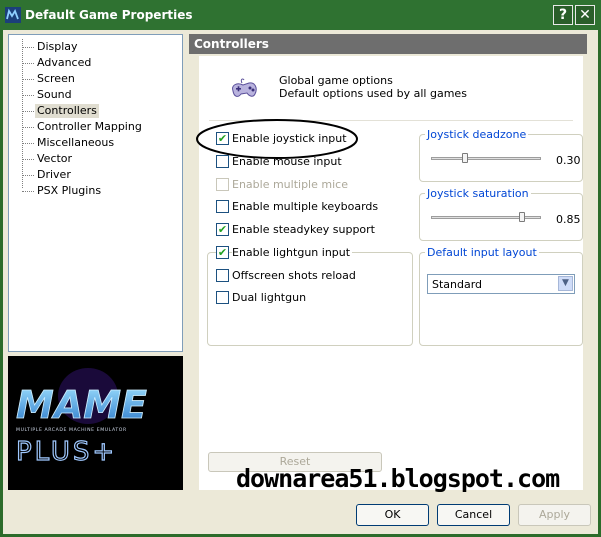 The image size is (601, 537). What do you see at coordinates (482, 252) in the screenshot?
I see `input-layout-label: Default input layout` at bounding box center [482, 252].